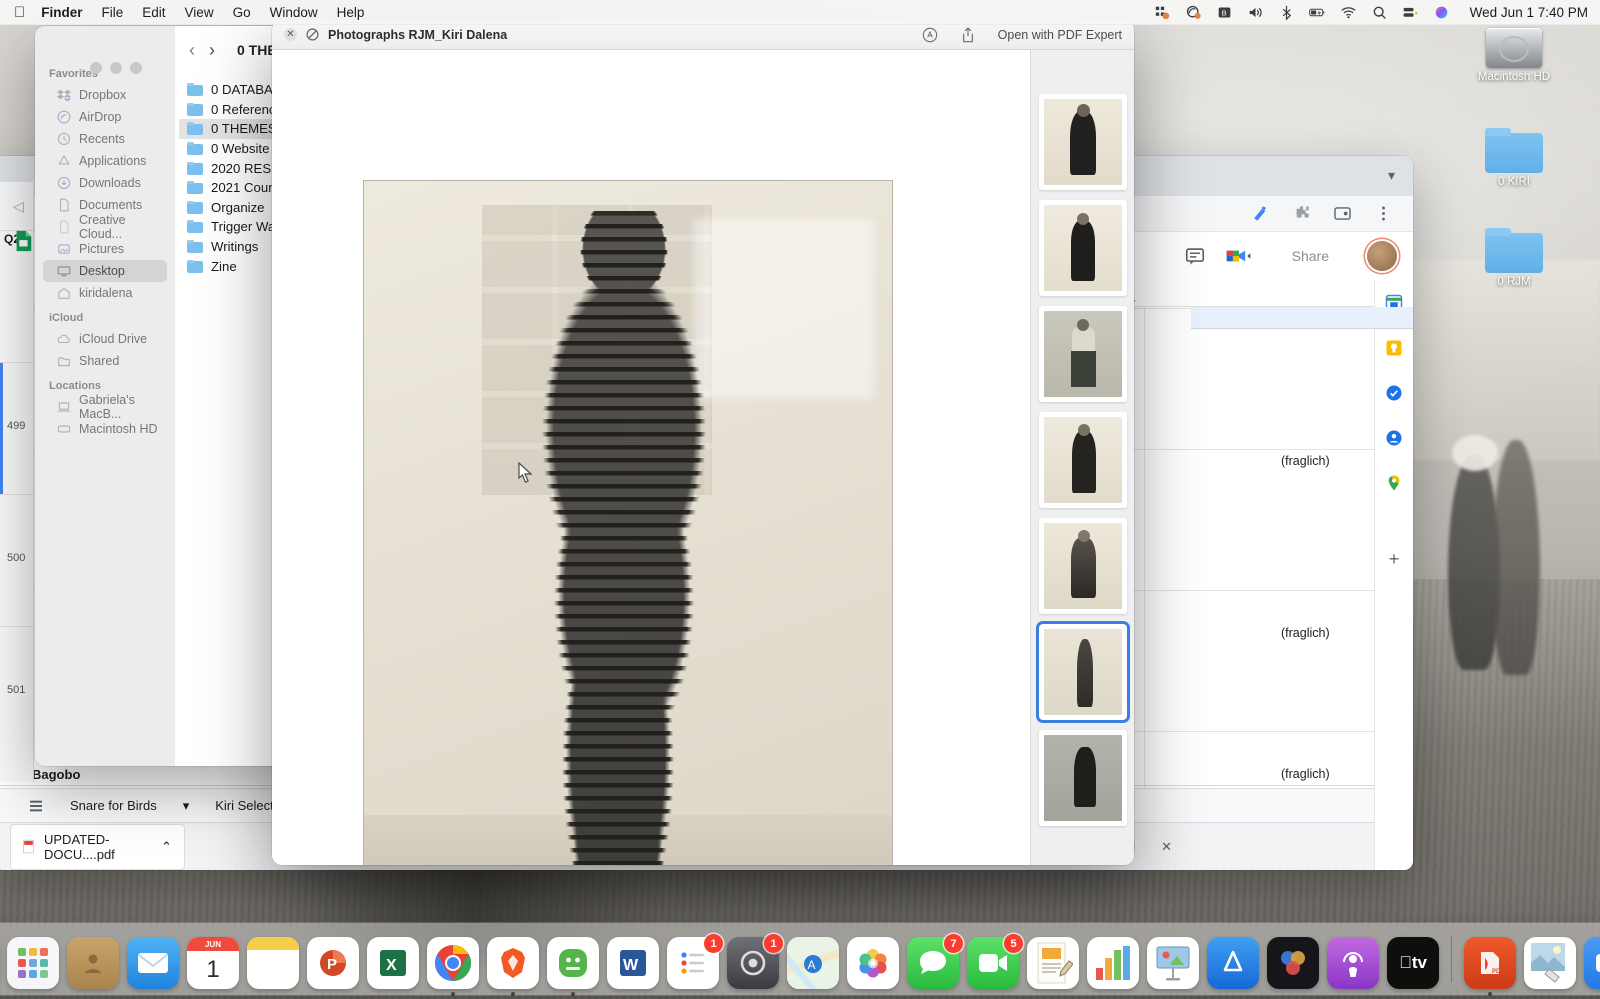  I want to click on google-tasks-icon, so click(1394, 393).